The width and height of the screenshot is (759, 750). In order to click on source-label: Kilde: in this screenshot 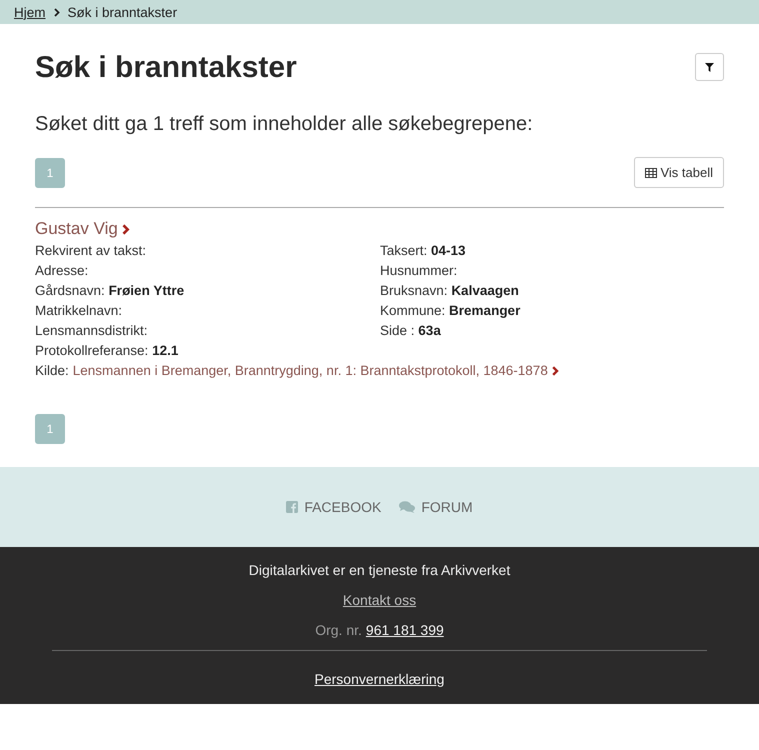, I will do `click(52, 371)`.